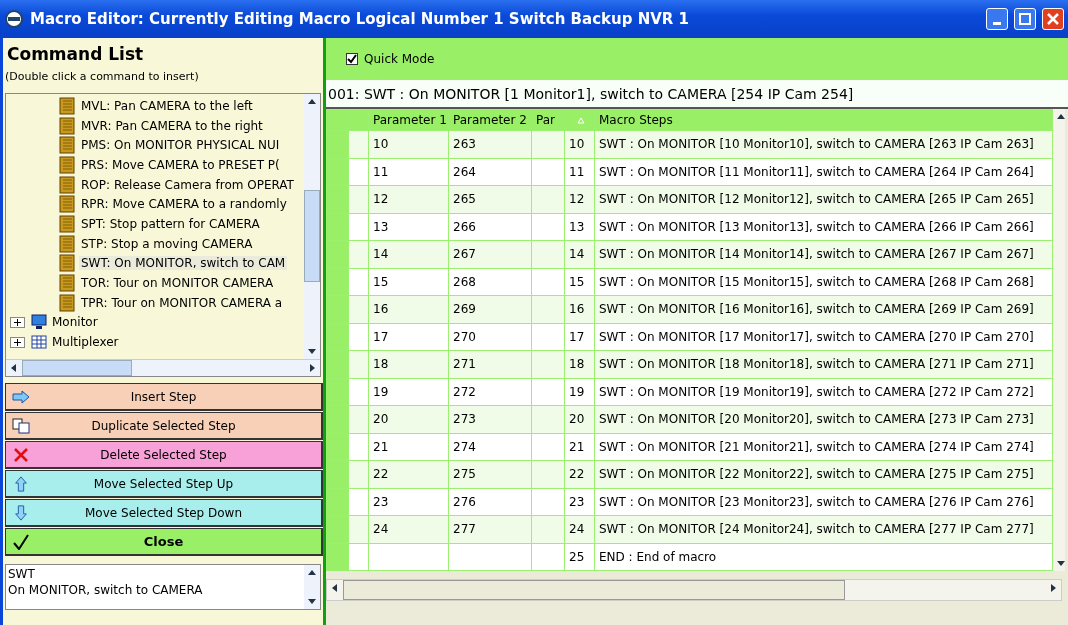 Image resolution: width=1068 pixels, height=625 pixels. What do you see at coordinates (823, 120) in the screenshot?
I see `column-header: Macro Steps` at bounding box center [823, 120].